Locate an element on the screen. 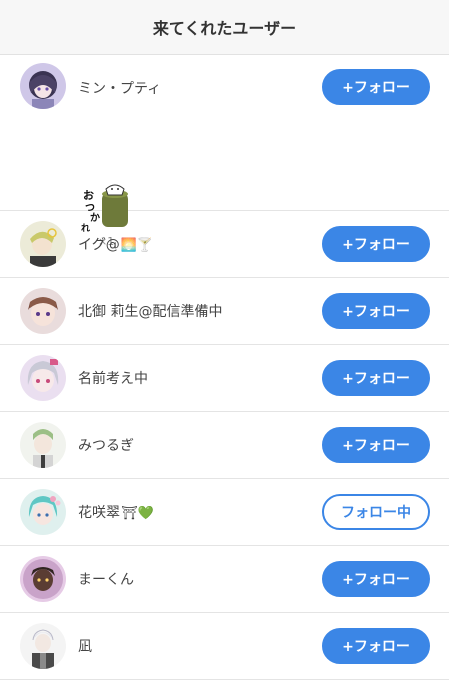  user-name: 名前考え中 is located at coordinates (113, 378).